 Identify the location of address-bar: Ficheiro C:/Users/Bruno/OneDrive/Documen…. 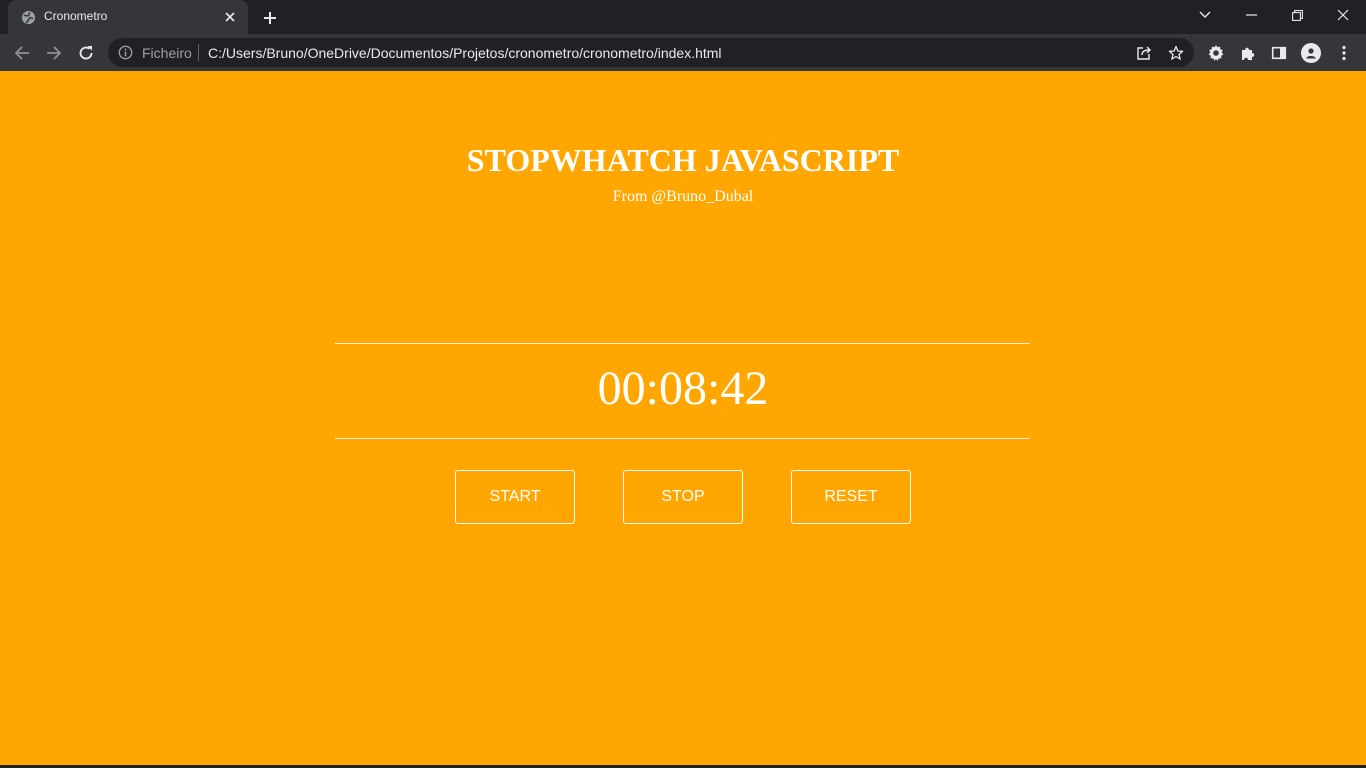
(651, 52).